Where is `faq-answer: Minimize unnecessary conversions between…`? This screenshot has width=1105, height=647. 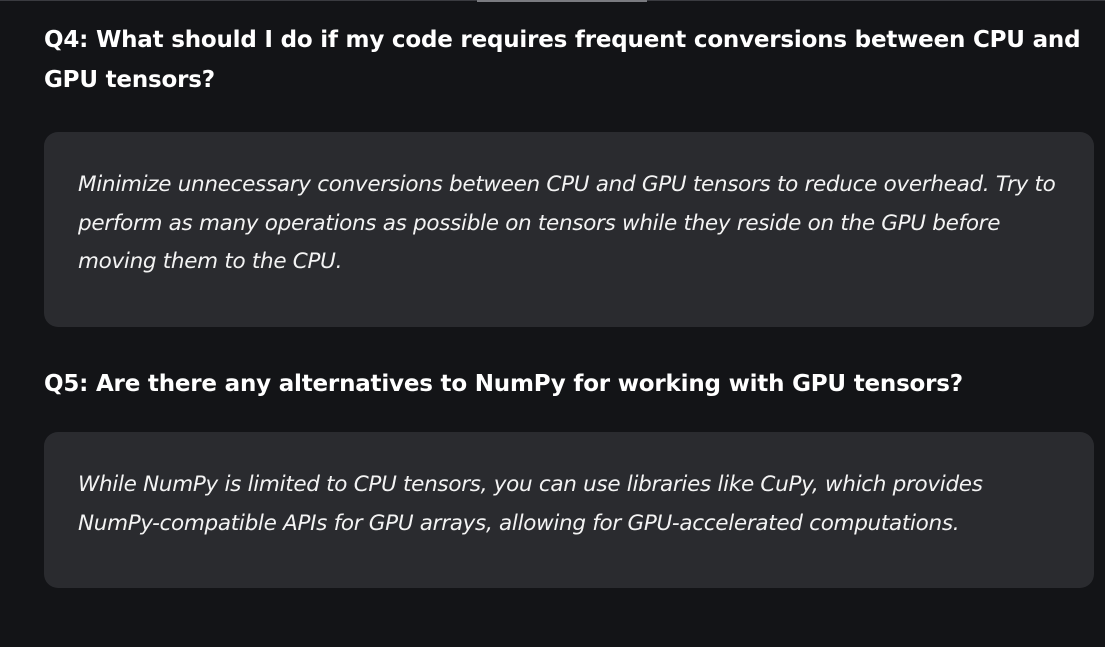 faq-answer: Minimize unnecessary conversions between… is located at coordinates (567, 223).